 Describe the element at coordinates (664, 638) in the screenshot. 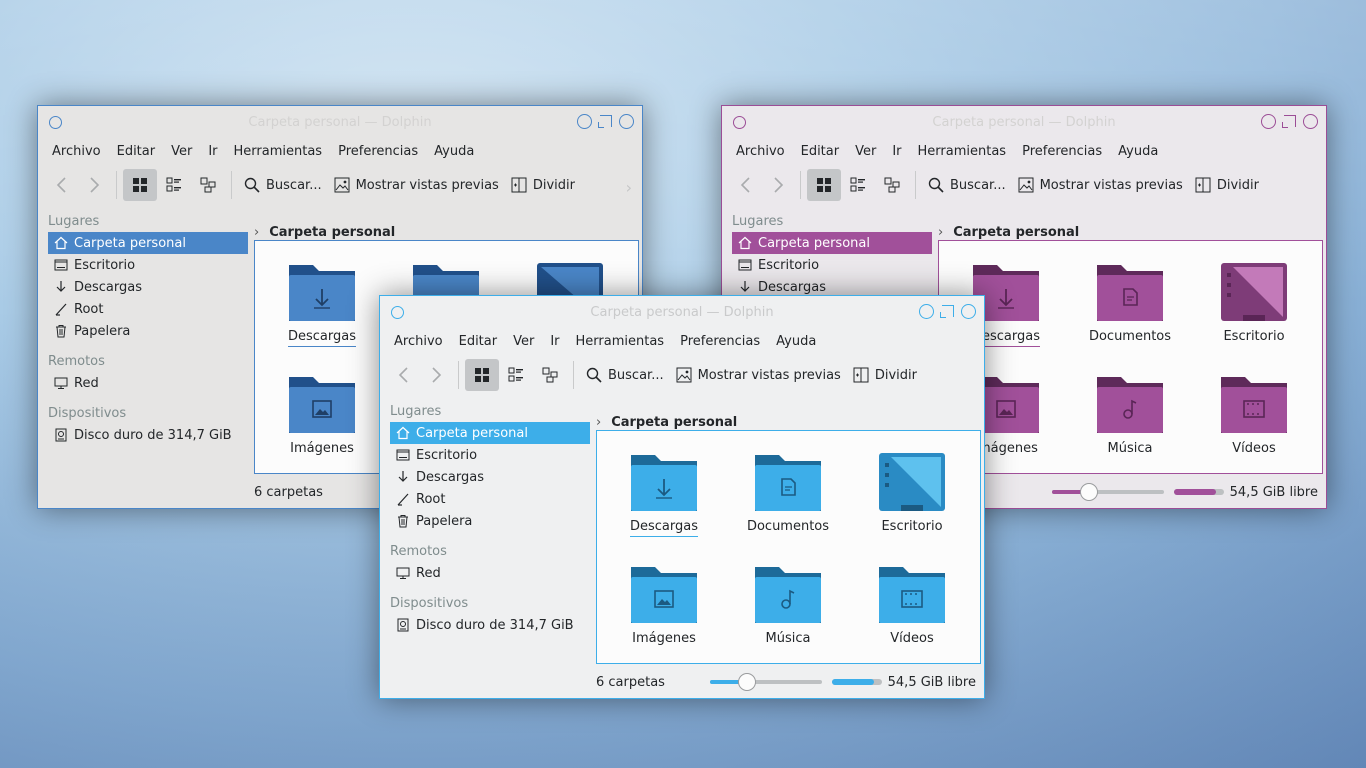

I see `file-label: Imágenes` at that location.